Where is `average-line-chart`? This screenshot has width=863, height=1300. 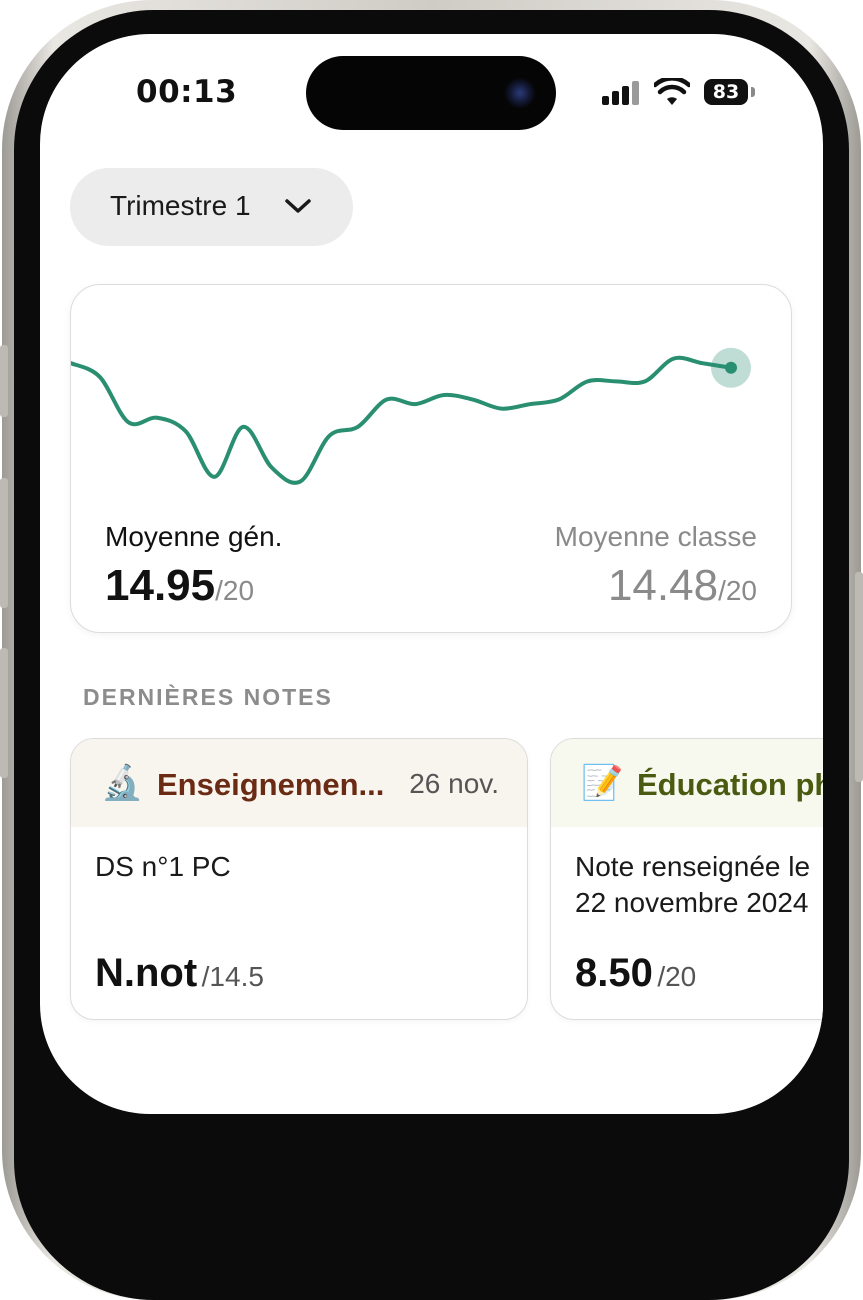
average-line-chart is located at coordinates (411, 416).